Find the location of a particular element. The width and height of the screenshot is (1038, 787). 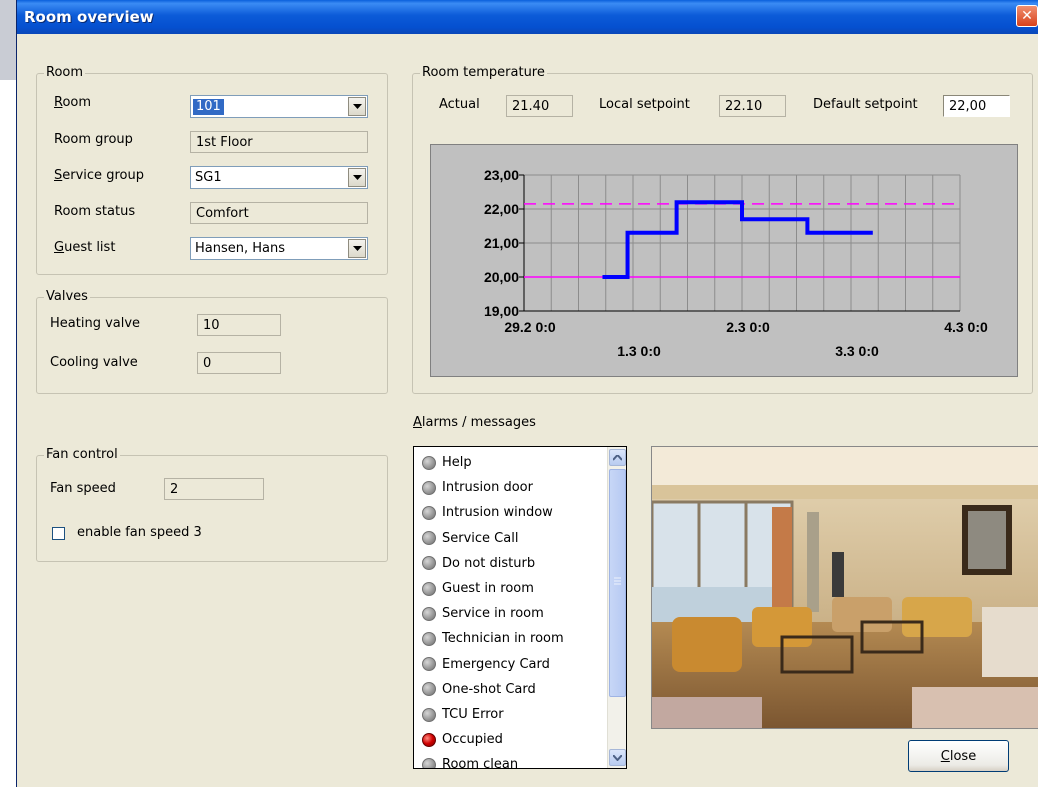

alarms-label: Alarms / messages is located at coordinates (474, 422).